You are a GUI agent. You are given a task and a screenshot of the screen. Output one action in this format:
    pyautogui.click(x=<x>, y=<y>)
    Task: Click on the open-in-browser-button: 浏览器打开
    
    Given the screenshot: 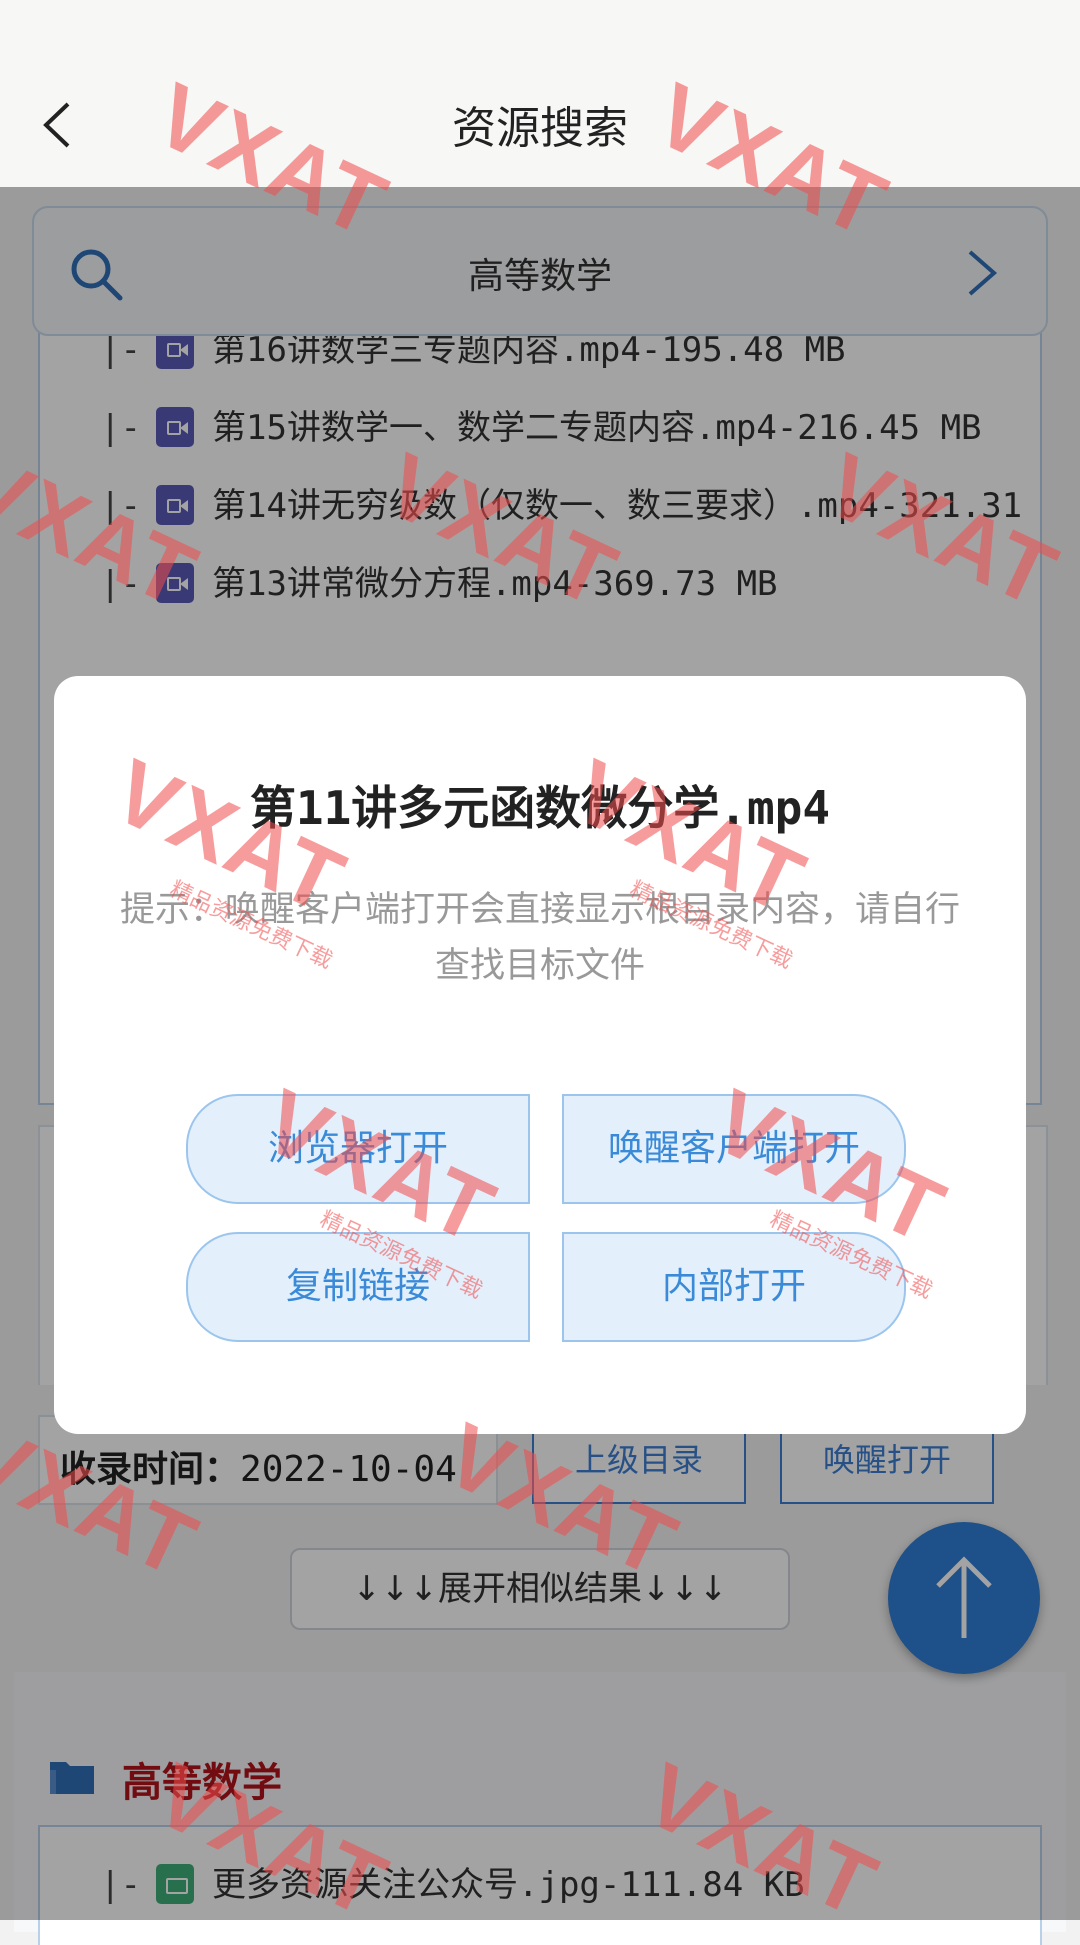 What is the action you would take?
    pyautogui.click(x=358, y=1149)
    